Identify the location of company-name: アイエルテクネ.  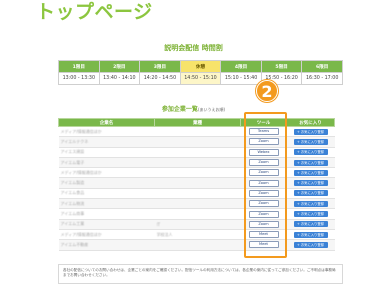
(107, 142).